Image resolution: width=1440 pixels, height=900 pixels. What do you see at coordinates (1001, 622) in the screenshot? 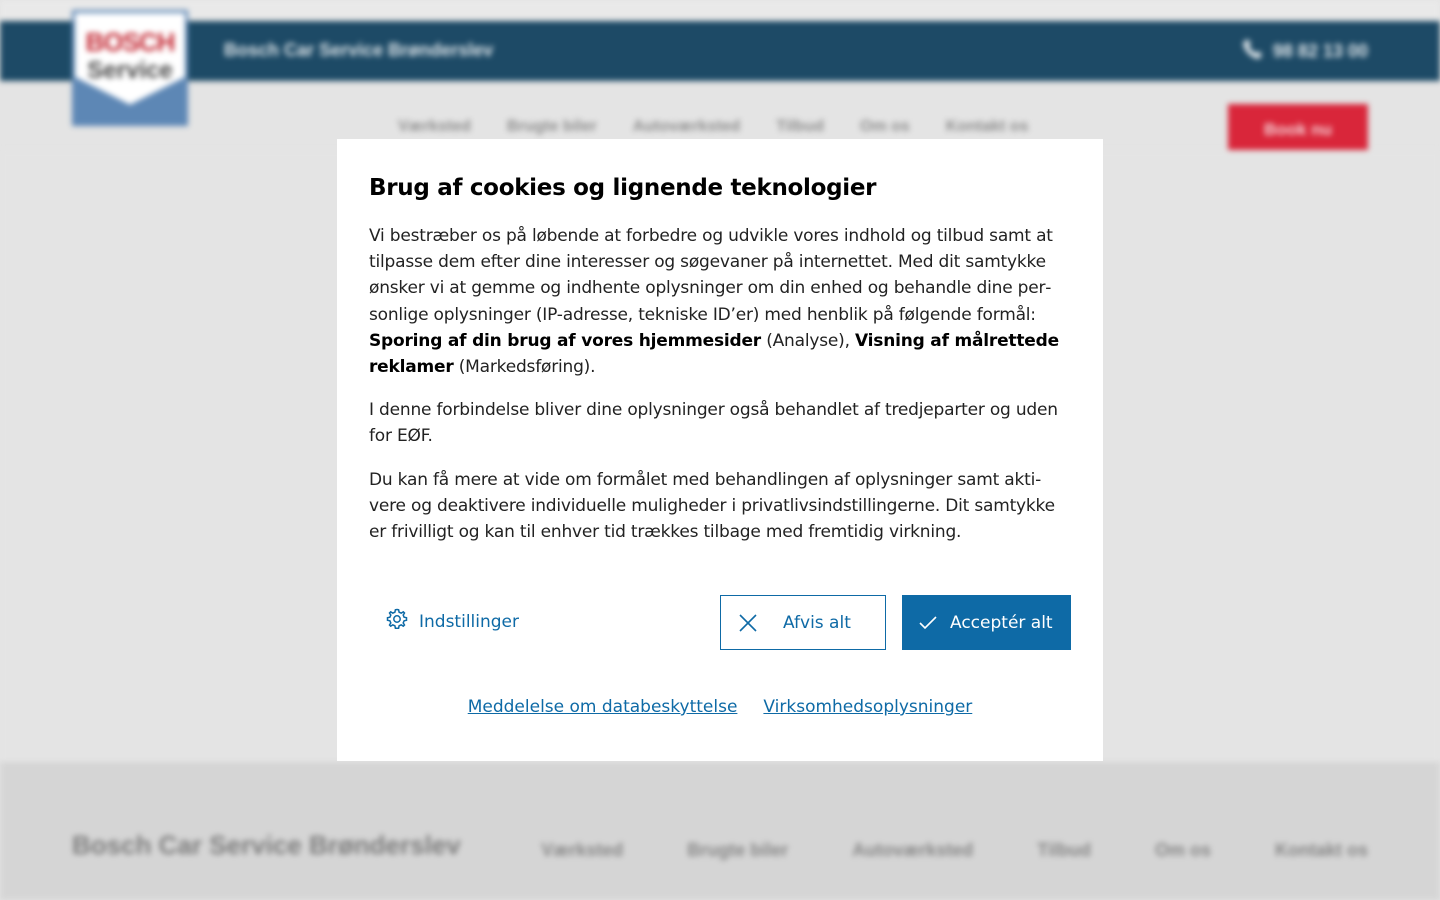
I see `accept-all-label: Acceptér alt` at bounding box center [1001, 622].